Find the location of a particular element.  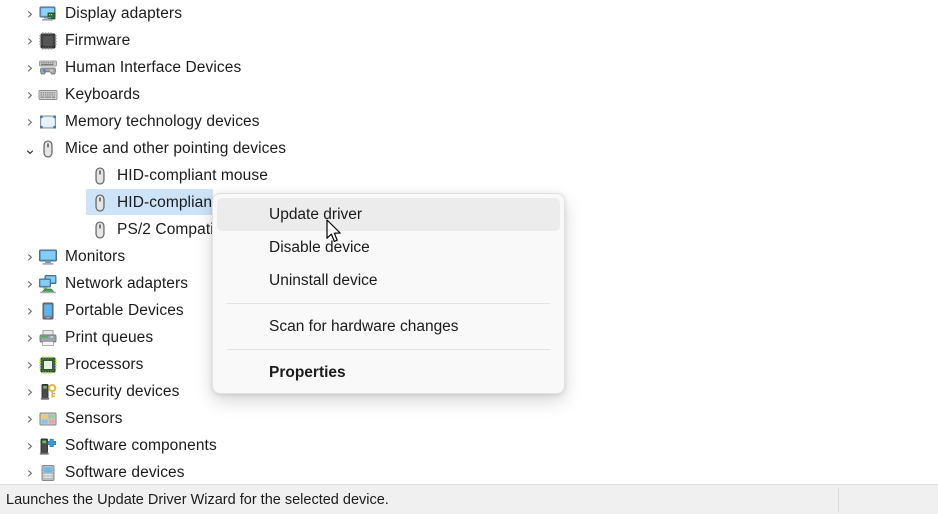

menu-item-properties: Properties is located at coordinates (388, 372).